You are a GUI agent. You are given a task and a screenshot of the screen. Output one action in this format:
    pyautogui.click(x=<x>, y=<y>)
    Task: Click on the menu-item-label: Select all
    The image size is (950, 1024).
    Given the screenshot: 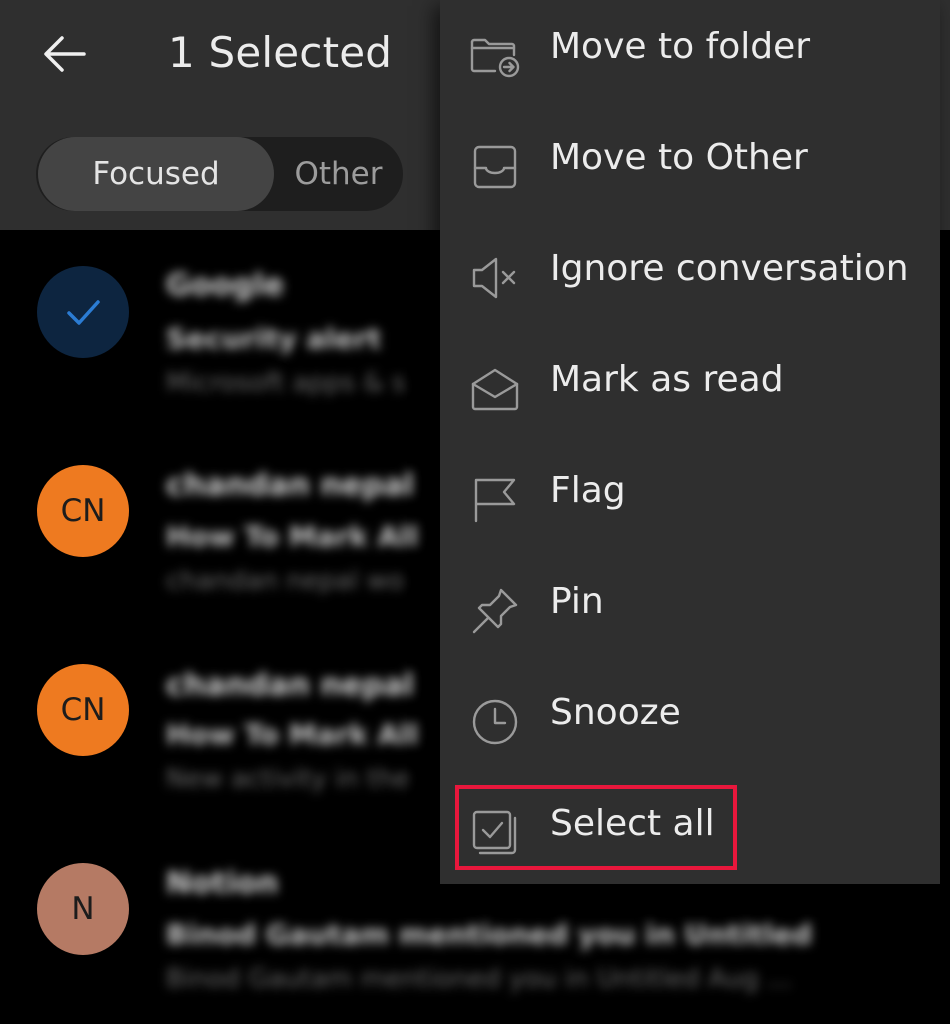 What is the action you would take?
    pyautogui.click(x=632, y=823)
    